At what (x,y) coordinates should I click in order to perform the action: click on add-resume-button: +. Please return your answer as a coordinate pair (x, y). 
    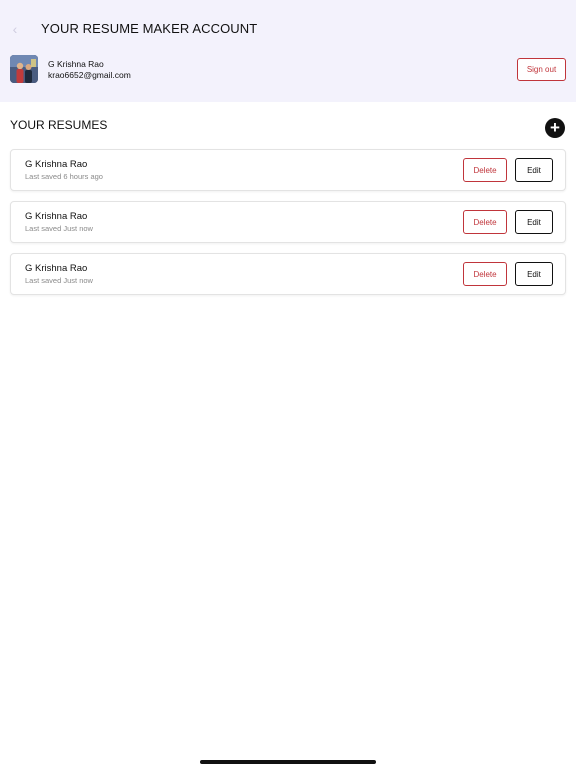
    Looking at the image, I should click on (555, 128).